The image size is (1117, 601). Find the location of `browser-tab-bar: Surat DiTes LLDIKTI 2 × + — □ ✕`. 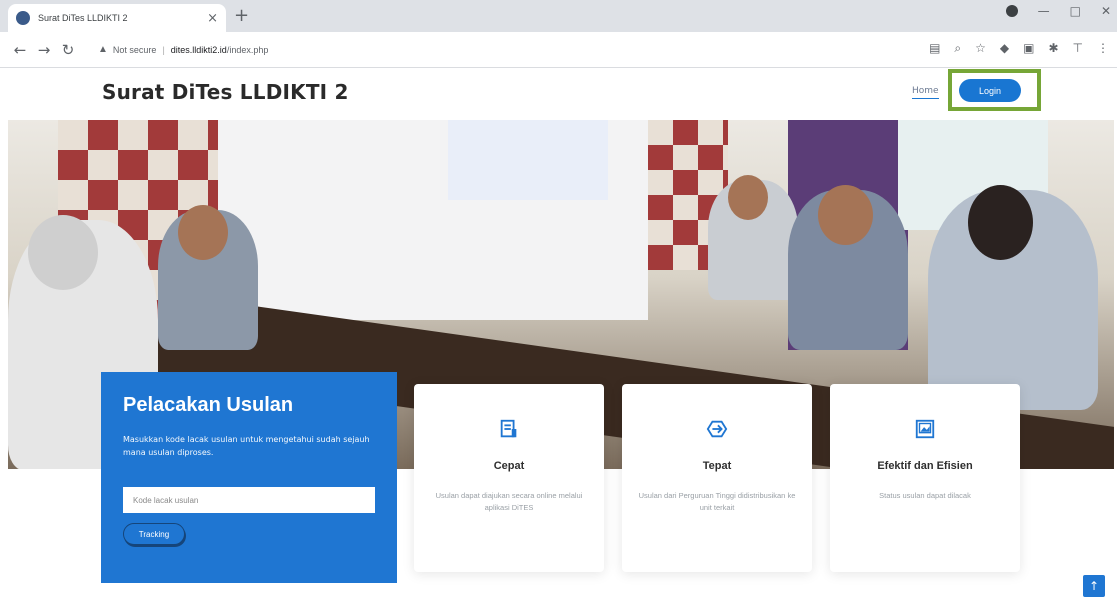

browser-tab-bar: Surat DiTes LLDIKTI 2 × + — □ ✕ is located at coordinates (558, 16).